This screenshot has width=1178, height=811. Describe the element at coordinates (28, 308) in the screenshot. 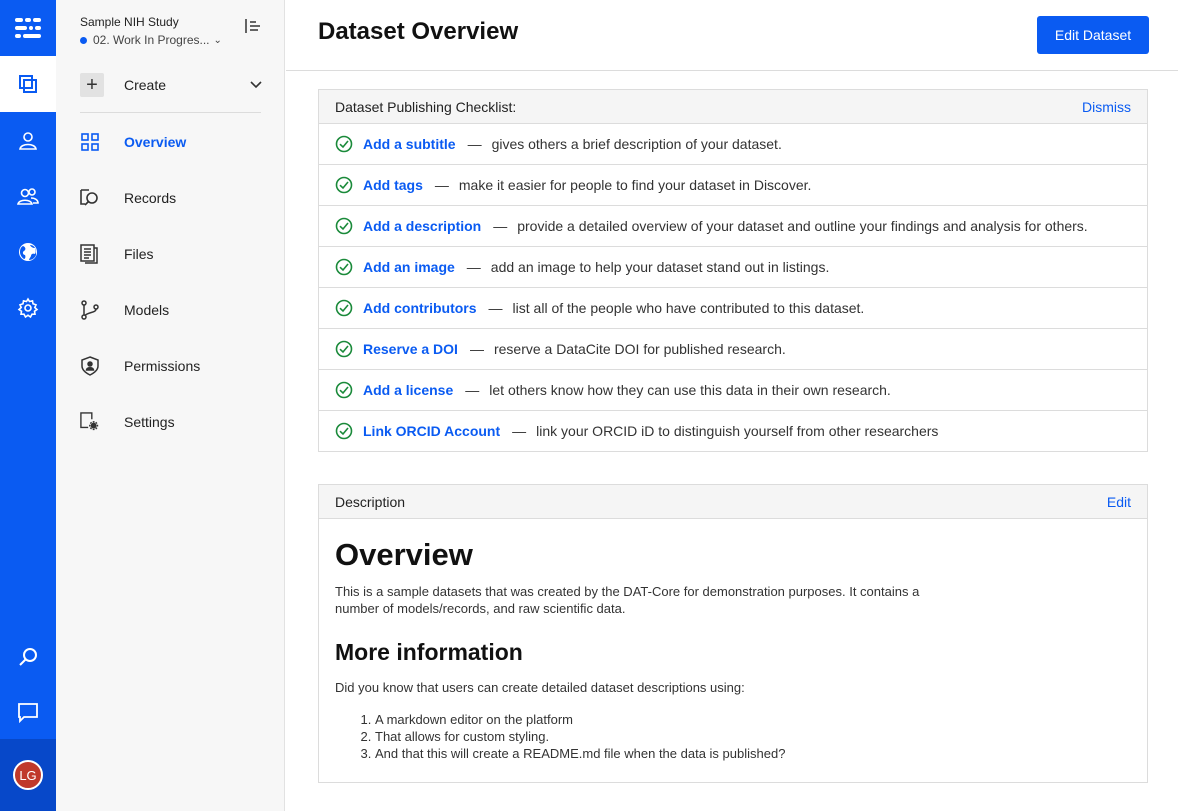

I see `gear-icon` at that location.